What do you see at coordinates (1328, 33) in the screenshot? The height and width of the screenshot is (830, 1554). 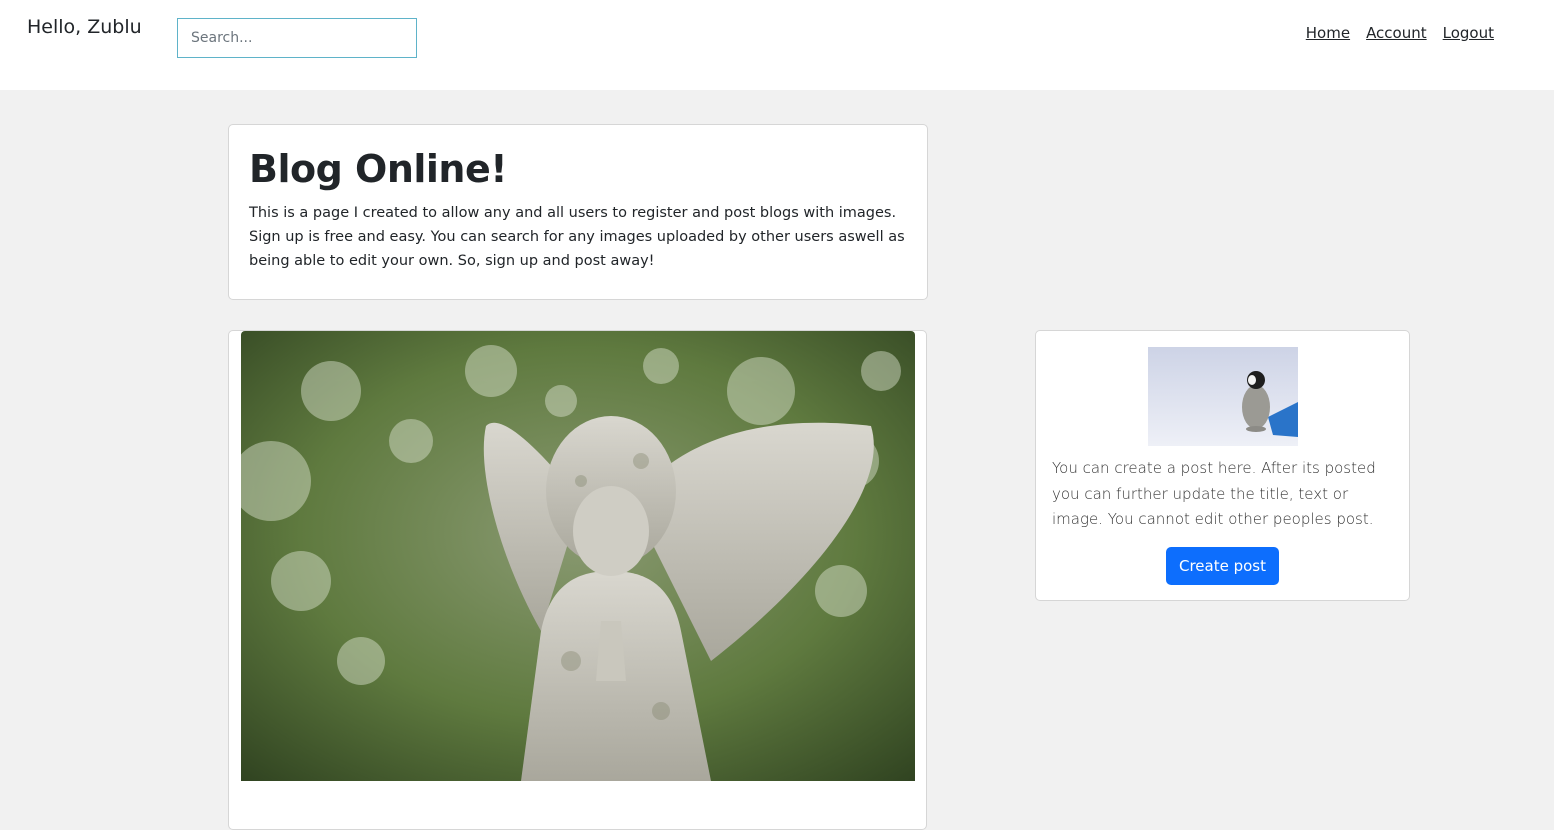 I see `nav-home-link: Home` at bounding box center [1328, 33].